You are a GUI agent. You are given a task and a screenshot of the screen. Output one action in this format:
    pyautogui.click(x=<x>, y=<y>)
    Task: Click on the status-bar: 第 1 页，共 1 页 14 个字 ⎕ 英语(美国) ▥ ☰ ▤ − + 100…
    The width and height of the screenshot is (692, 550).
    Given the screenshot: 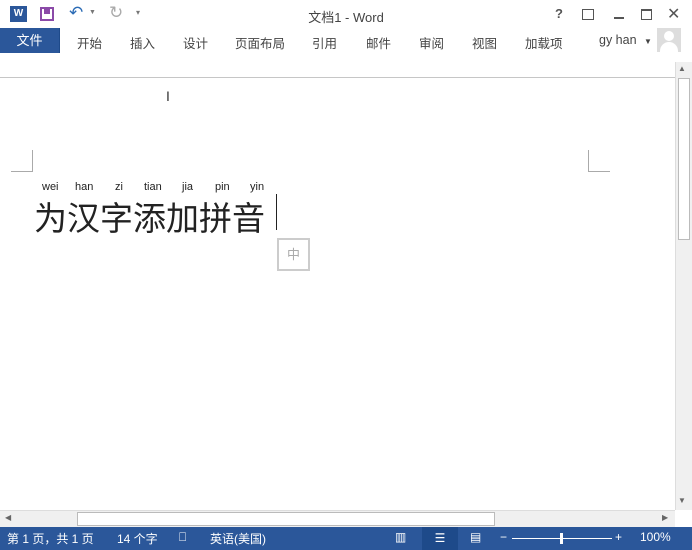 What is the action you would take?
    pyautogui.click(x=346, y=538)
    